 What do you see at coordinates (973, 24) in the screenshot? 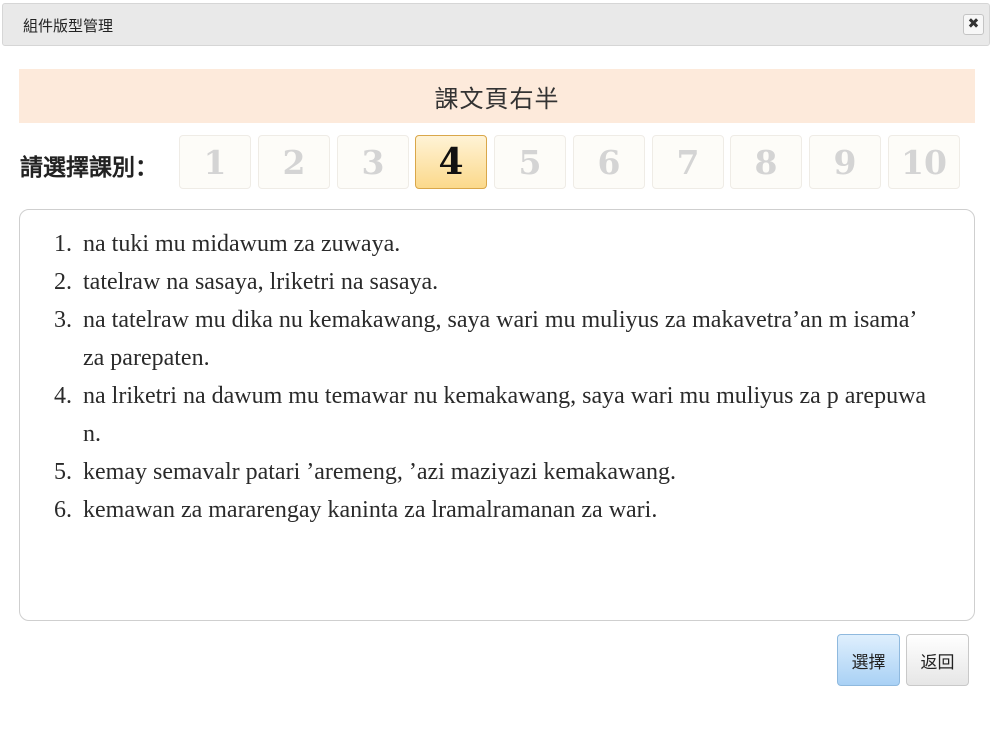
I see `close-button: ✖` at bounding box center [973, 24].